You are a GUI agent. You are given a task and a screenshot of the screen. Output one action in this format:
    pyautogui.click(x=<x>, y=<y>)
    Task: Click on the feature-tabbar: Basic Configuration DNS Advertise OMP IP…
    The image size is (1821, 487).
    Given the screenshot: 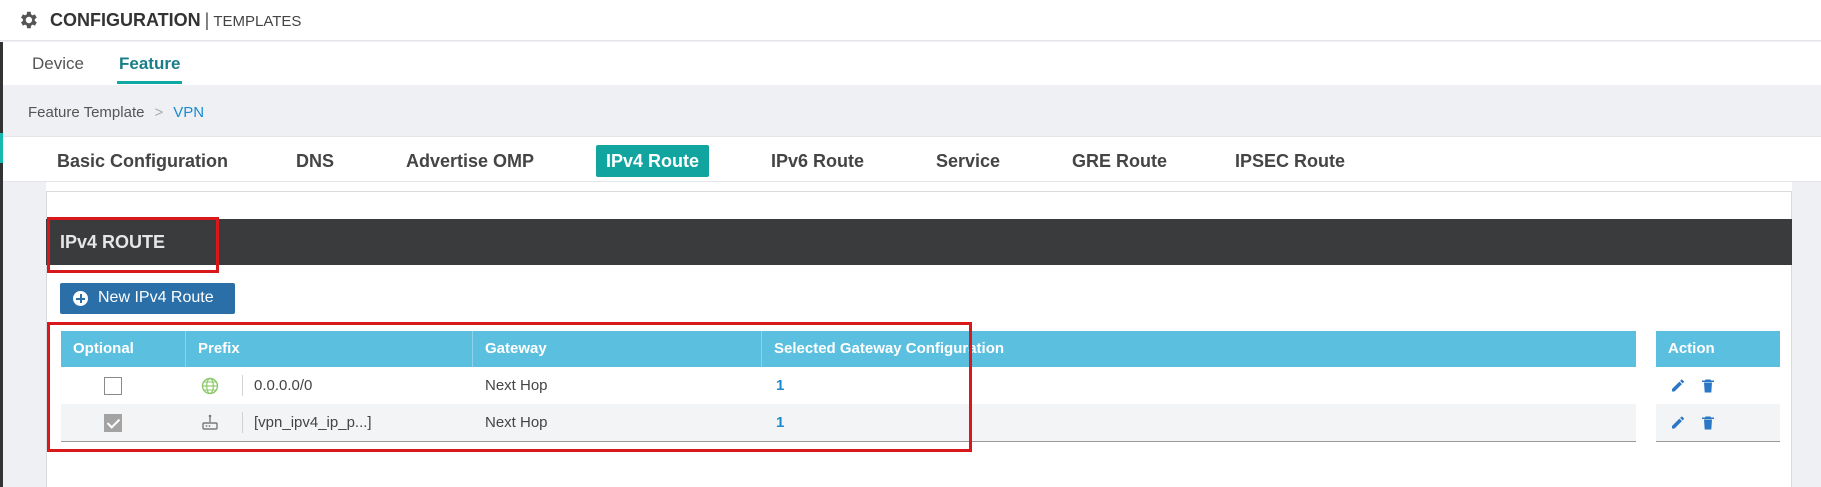 What is the action you would take?
    pyautogui.click(x=912, y=159)
    